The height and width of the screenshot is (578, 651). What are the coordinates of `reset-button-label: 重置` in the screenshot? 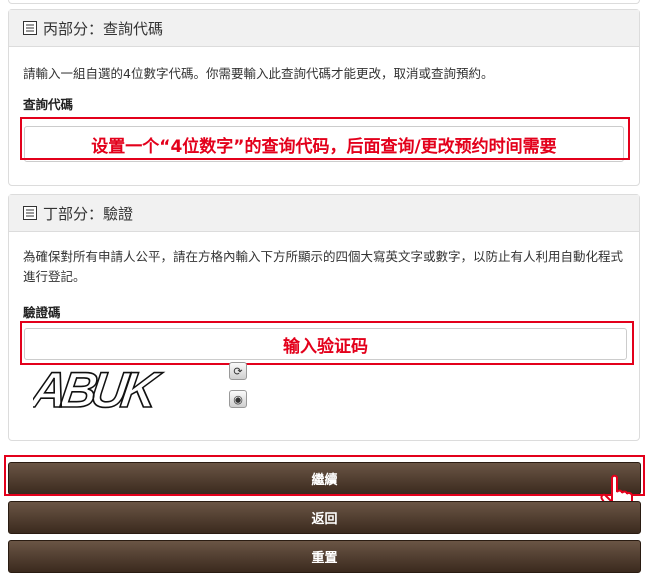 It's located at (324, 558).